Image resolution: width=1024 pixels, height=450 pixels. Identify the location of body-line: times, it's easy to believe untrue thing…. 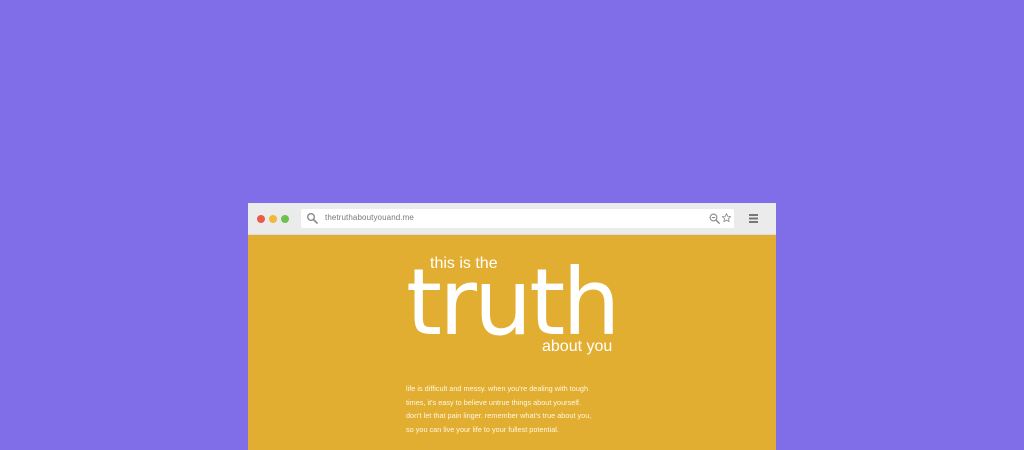
(493, 402).